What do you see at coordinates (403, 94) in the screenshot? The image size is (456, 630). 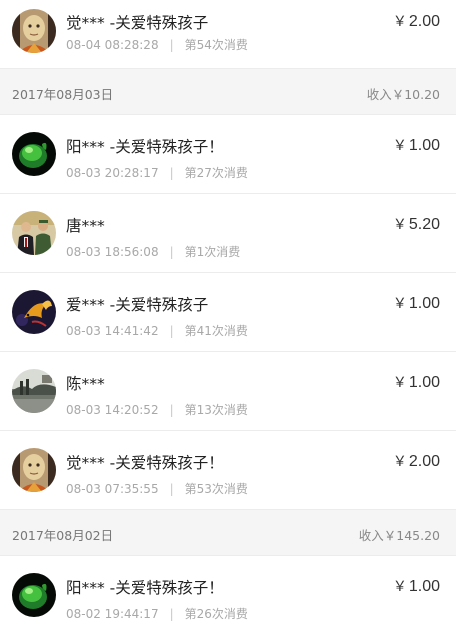 I see `daily-income-label: 收入￥10.20` at bounding box center [403, 94].